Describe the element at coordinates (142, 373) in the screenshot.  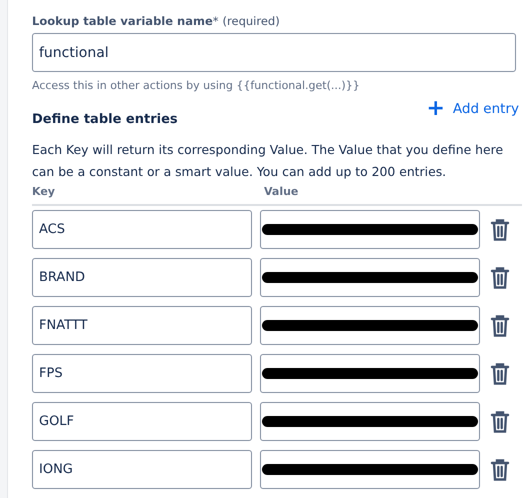
I see `key-field: FPS` at that location.